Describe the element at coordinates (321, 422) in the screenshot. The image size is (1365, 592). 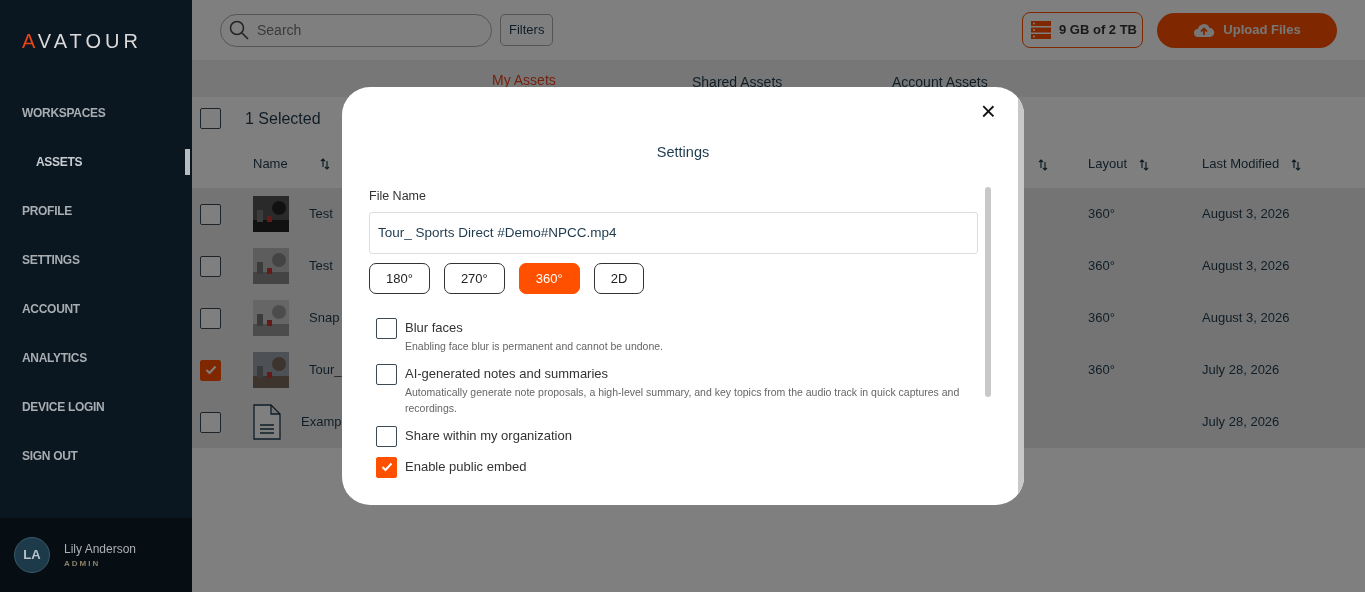
I see `file-name: Examp` at that location.